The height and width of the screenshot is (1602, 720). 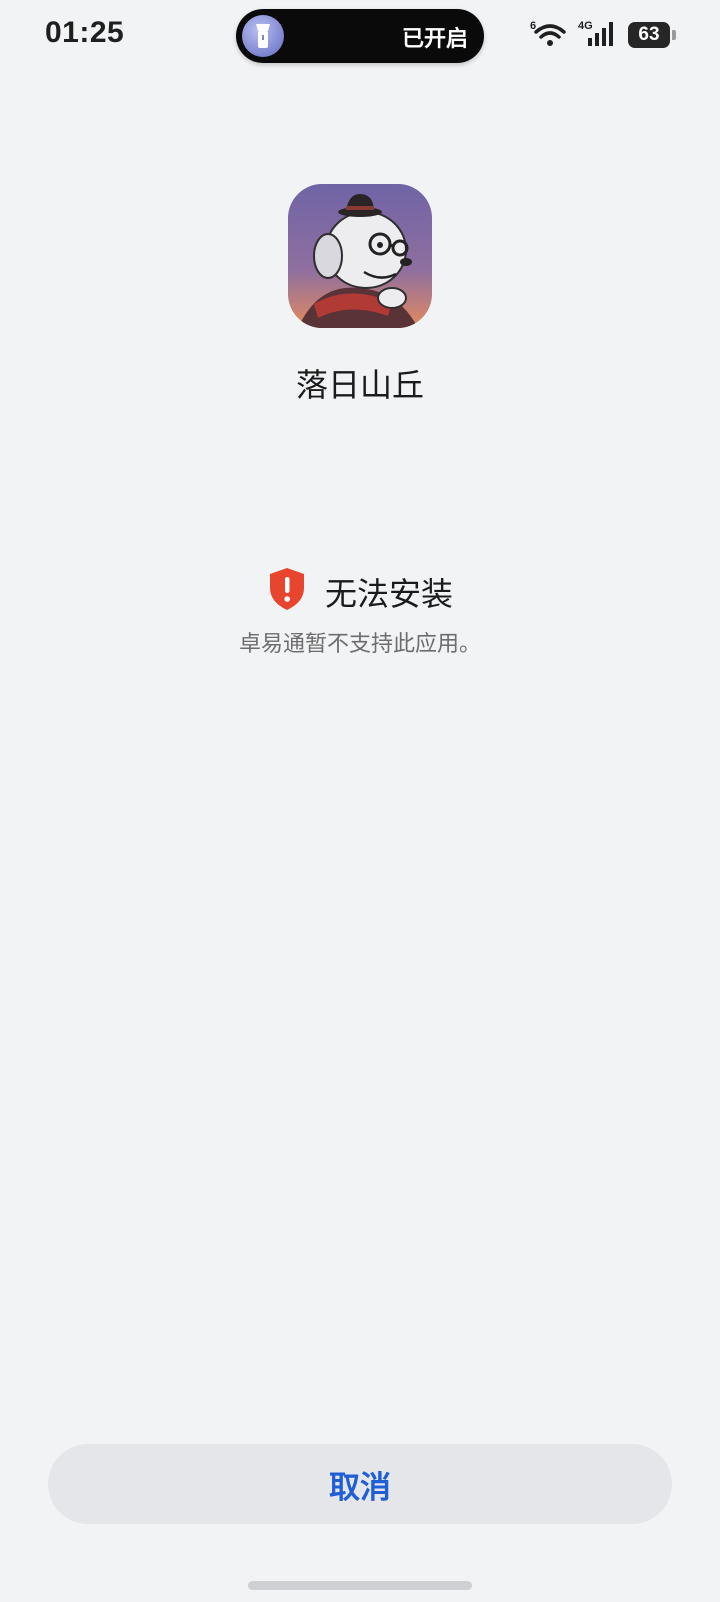 I want to click on cellular-signal-icon: 4G, so click(x=598, y=35).